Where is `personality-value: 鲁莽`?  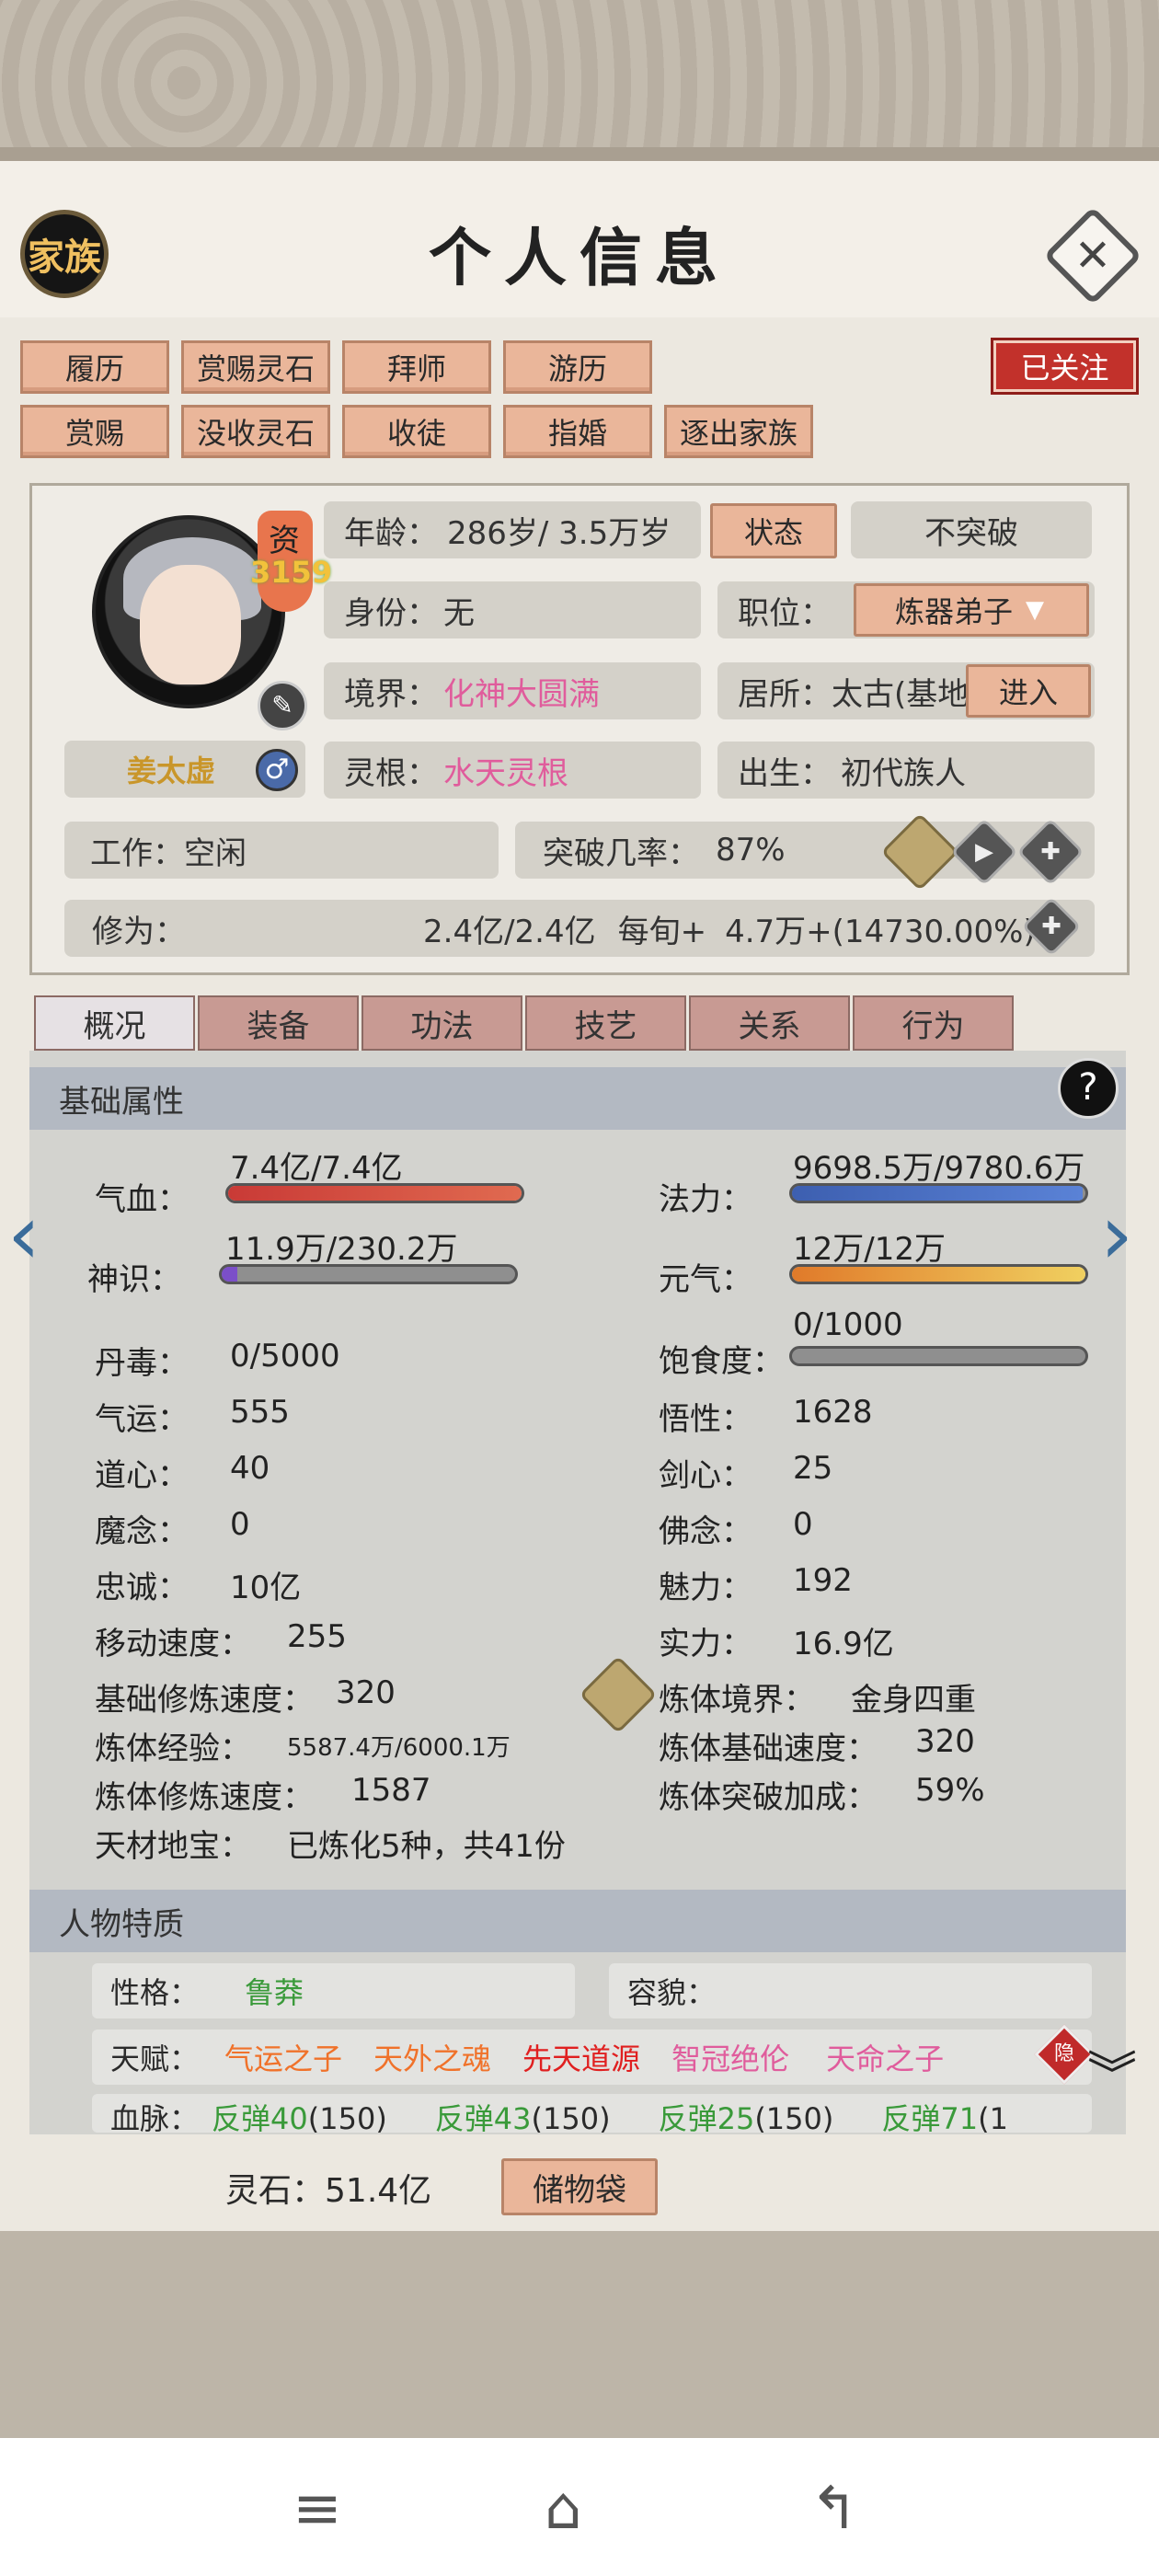
personality-value: 鲁莽 is located at coordinates (274, 1993).